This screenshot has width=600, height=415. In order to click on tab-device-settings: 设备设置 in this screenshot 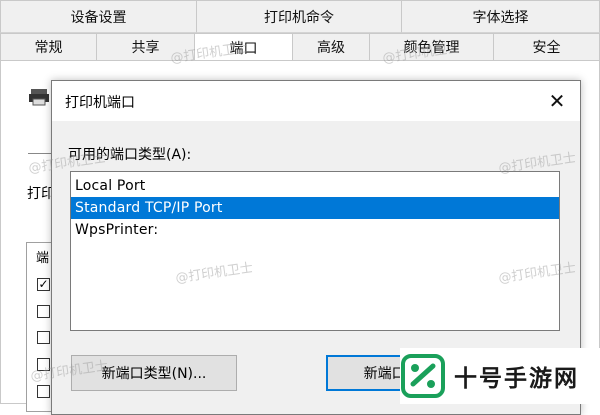, I will do `click(98, 16)`.